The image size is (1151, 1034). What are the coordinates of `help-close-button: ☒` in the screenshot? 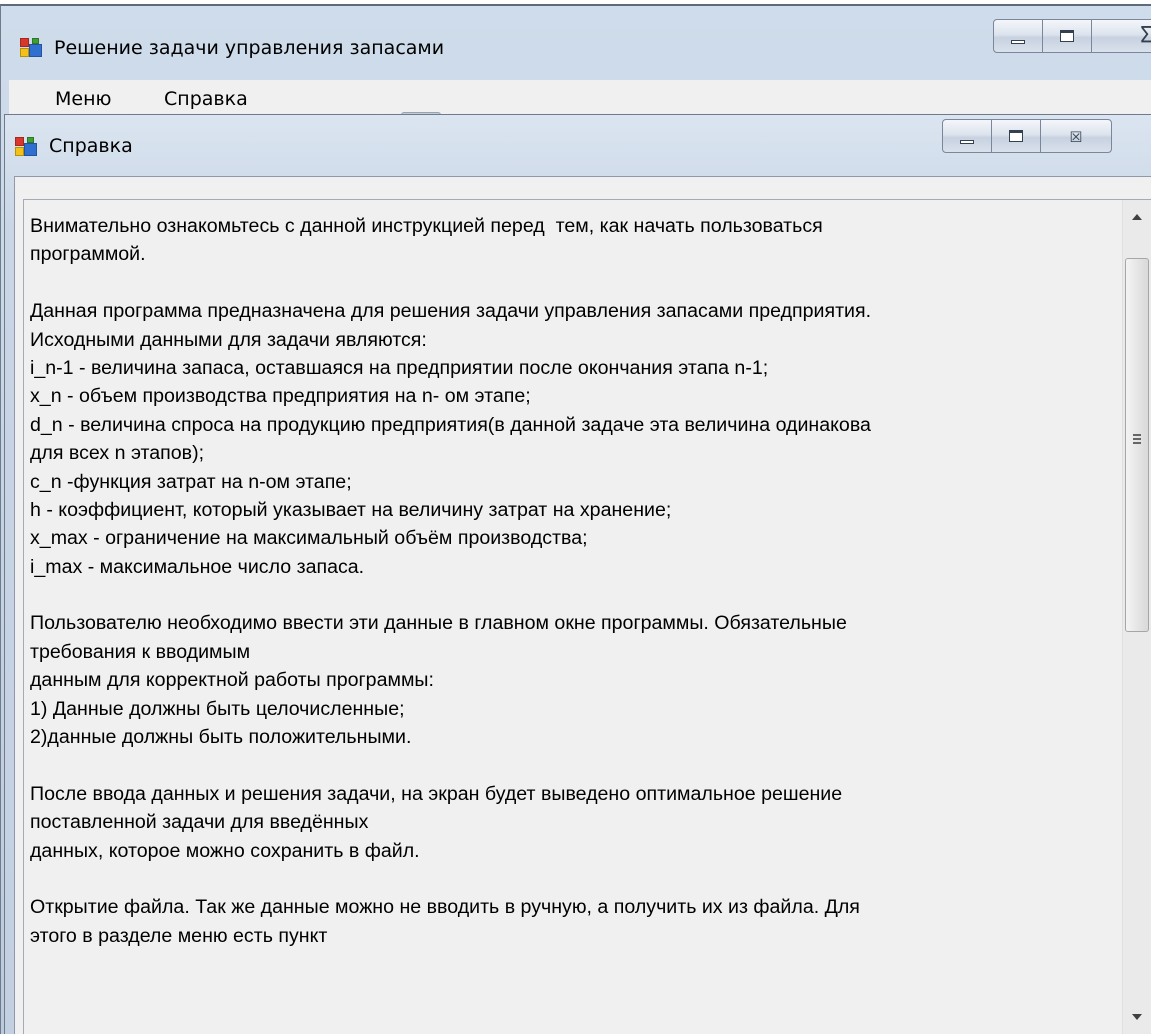 It's located at (1076, 136).